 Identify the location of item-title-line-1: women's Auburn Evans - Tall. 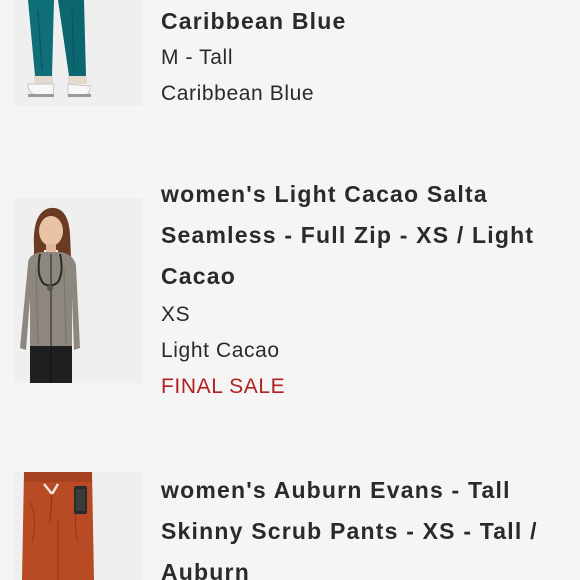
(336, 490).